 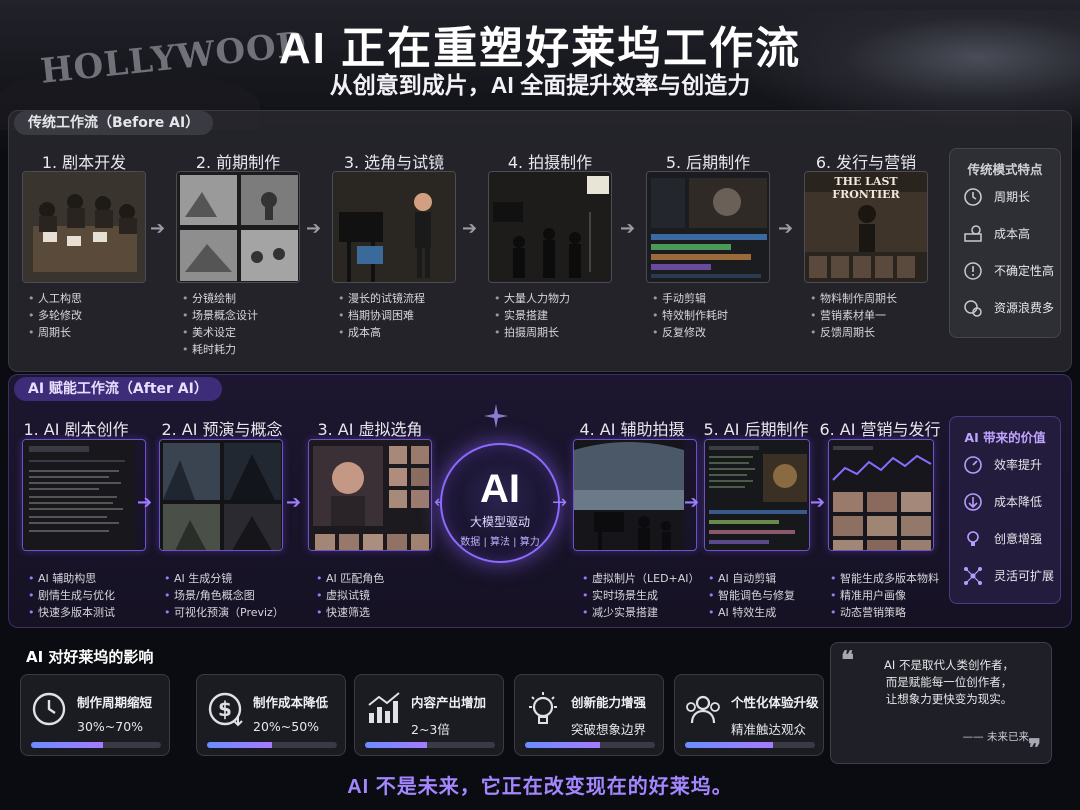 I want to click on bullet: 反复修改, so click(x=719, y=332).